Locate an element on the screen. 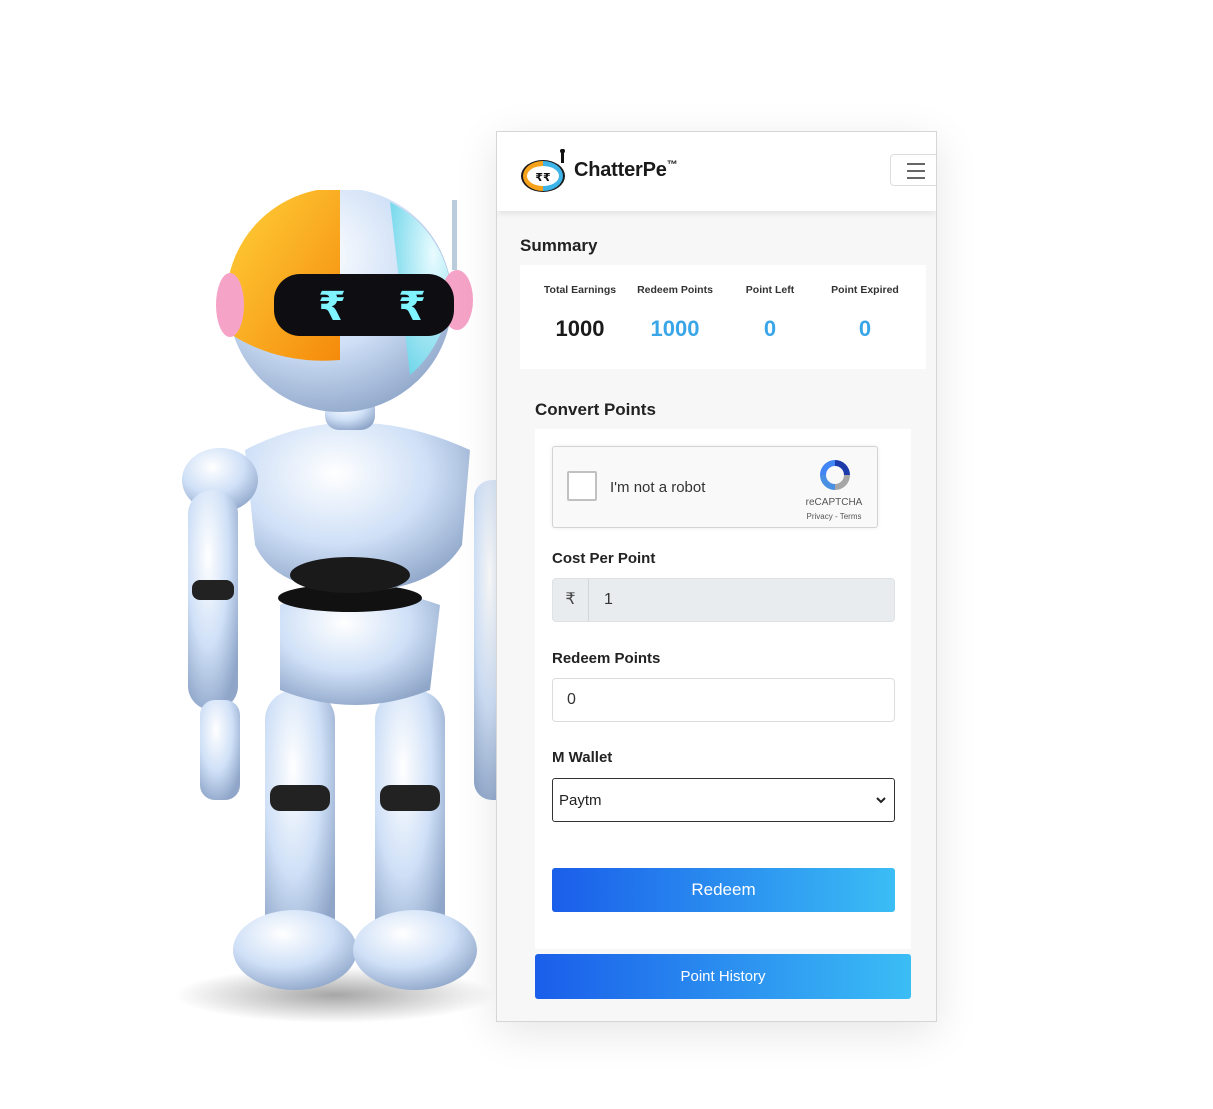 This screenshot has width=1213, height=1109. summary-title: Summary is located at coordinates (559, 245).